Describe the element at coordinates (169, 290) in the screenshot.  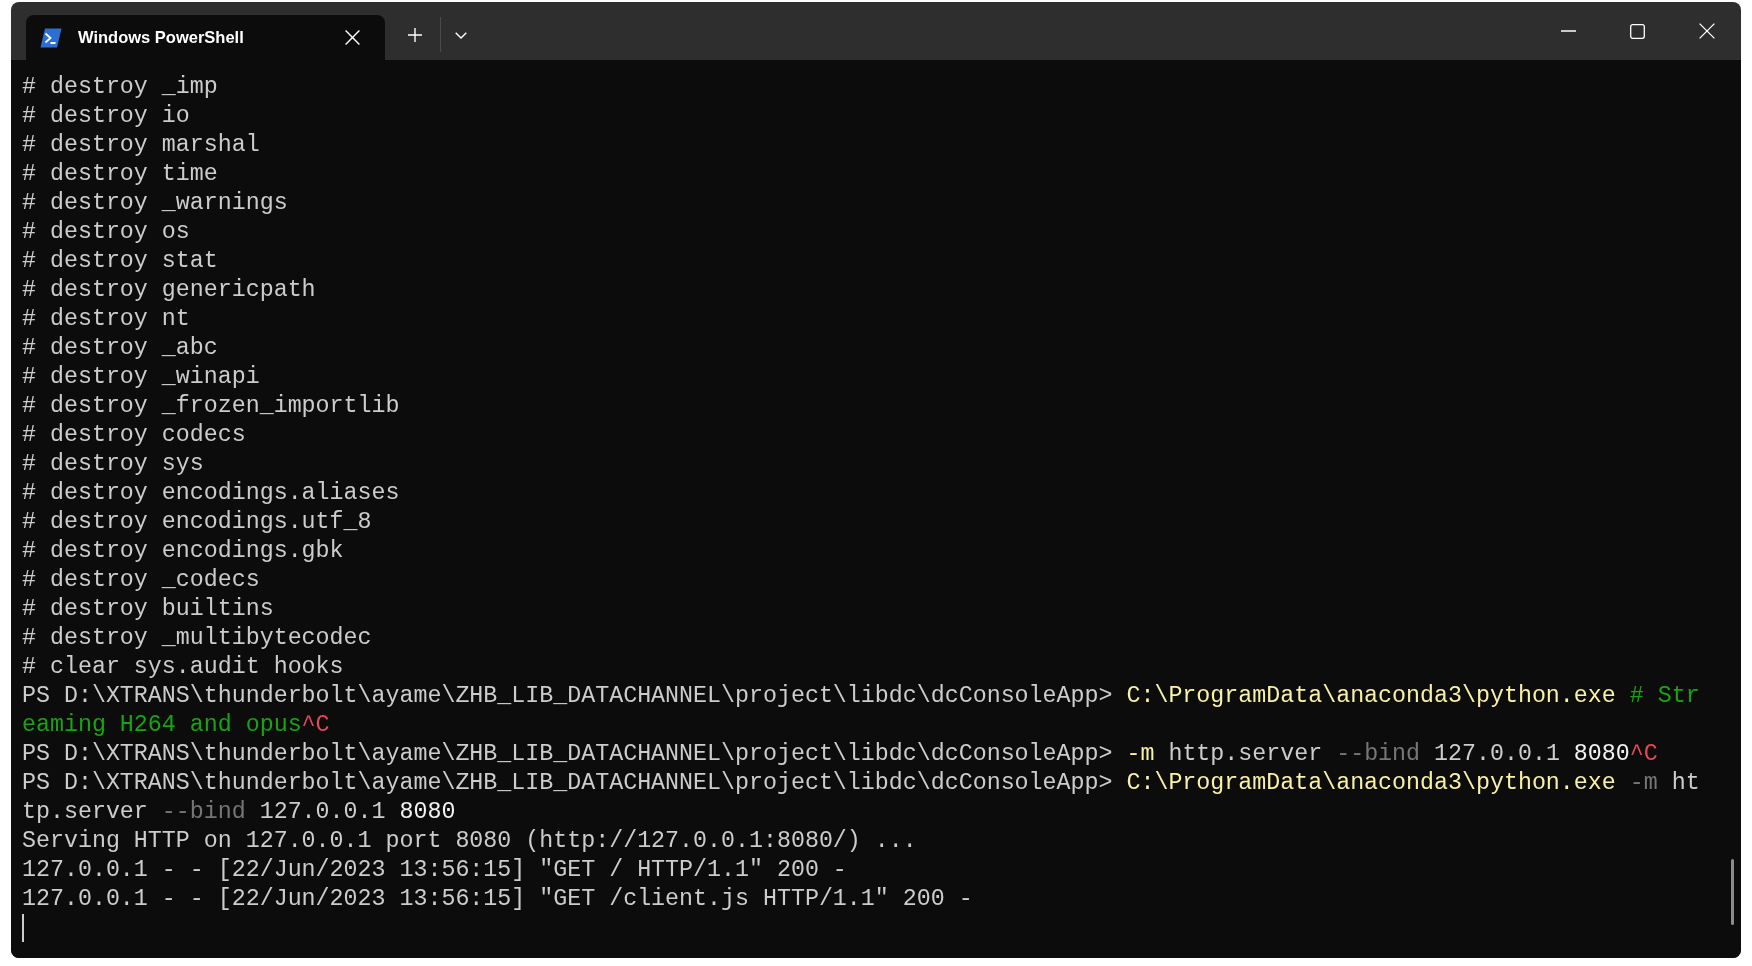
I see `terminal-line: # destroy genericpath` at that location.